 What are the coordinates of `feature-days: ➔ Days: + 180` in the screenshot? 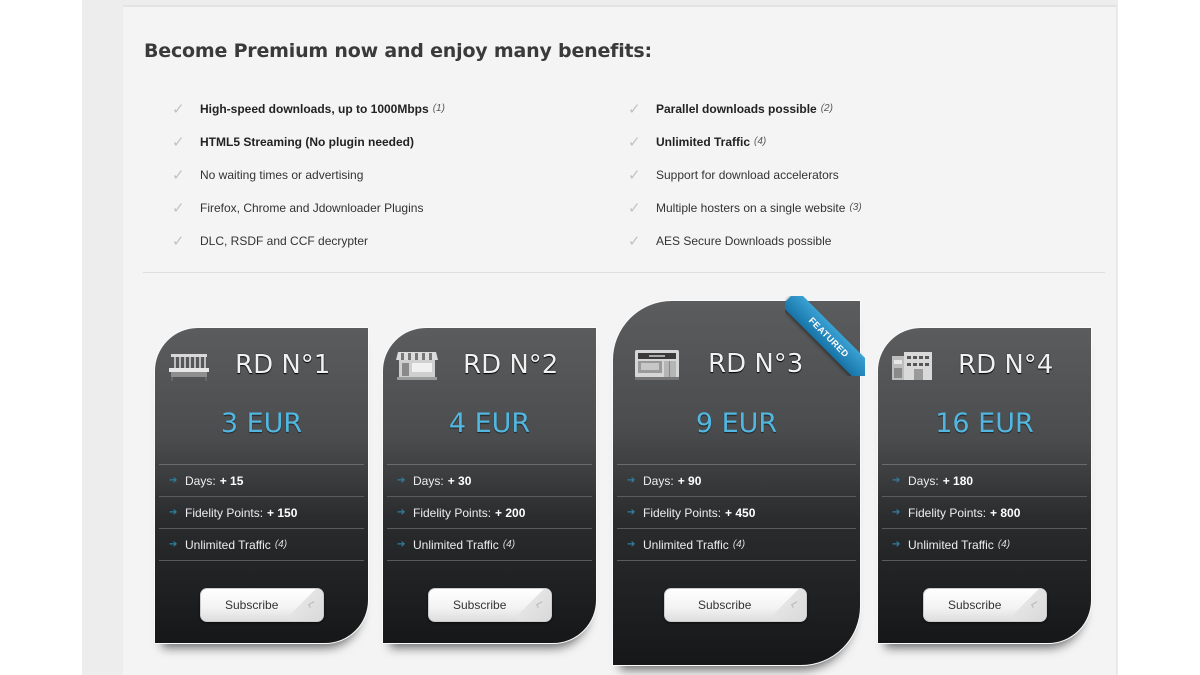 It's located at (984, 481).